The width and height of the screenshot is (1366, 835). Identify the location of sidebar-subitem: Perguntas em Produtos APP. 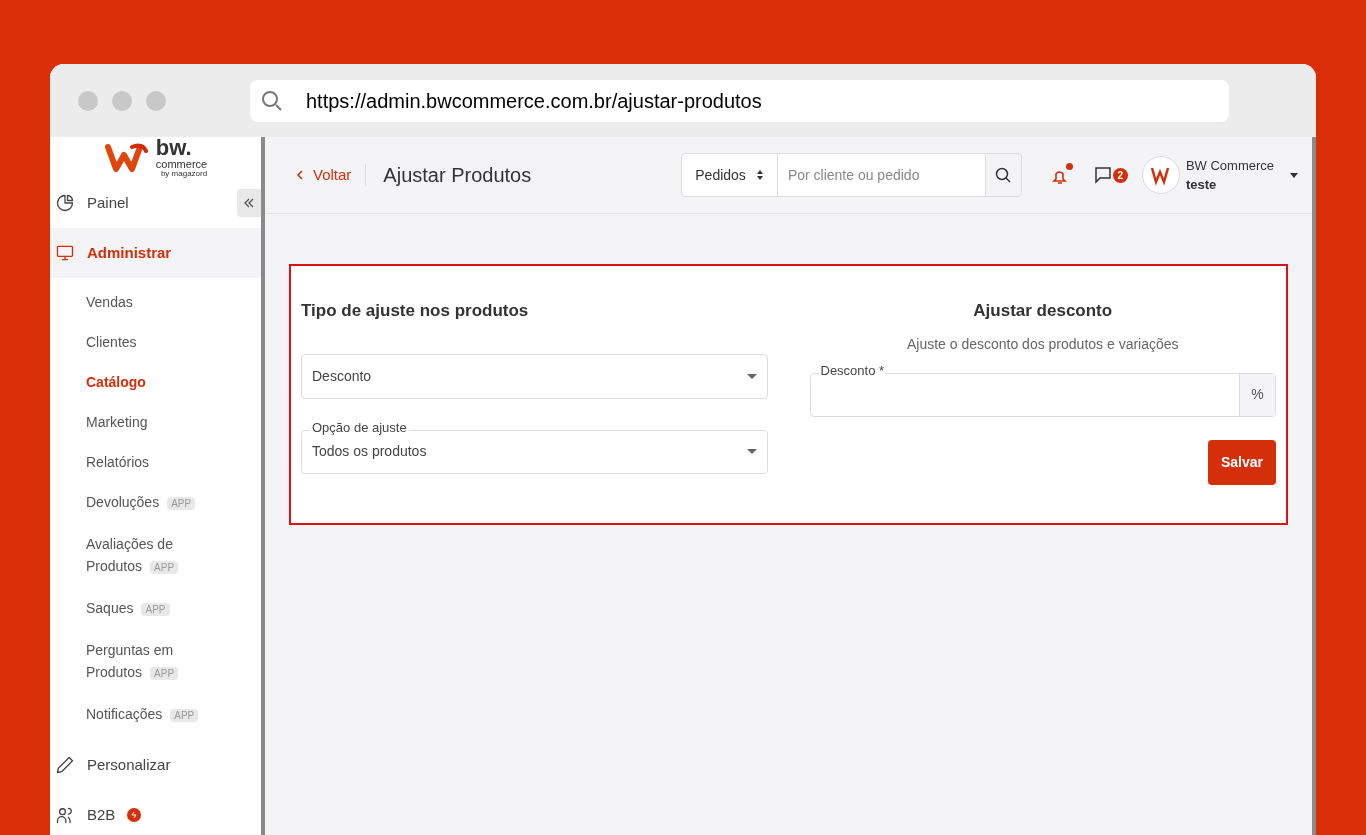
(155, 662).